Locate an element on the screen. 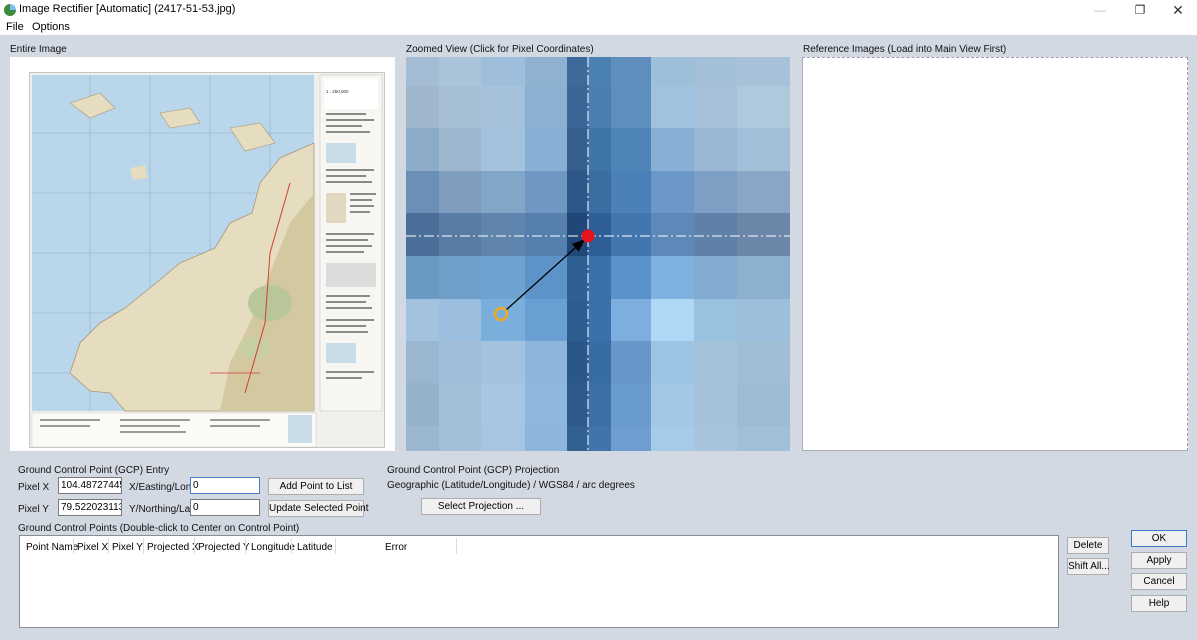  pixel-x-label: Pixel X is located at coordinates (34, 487).